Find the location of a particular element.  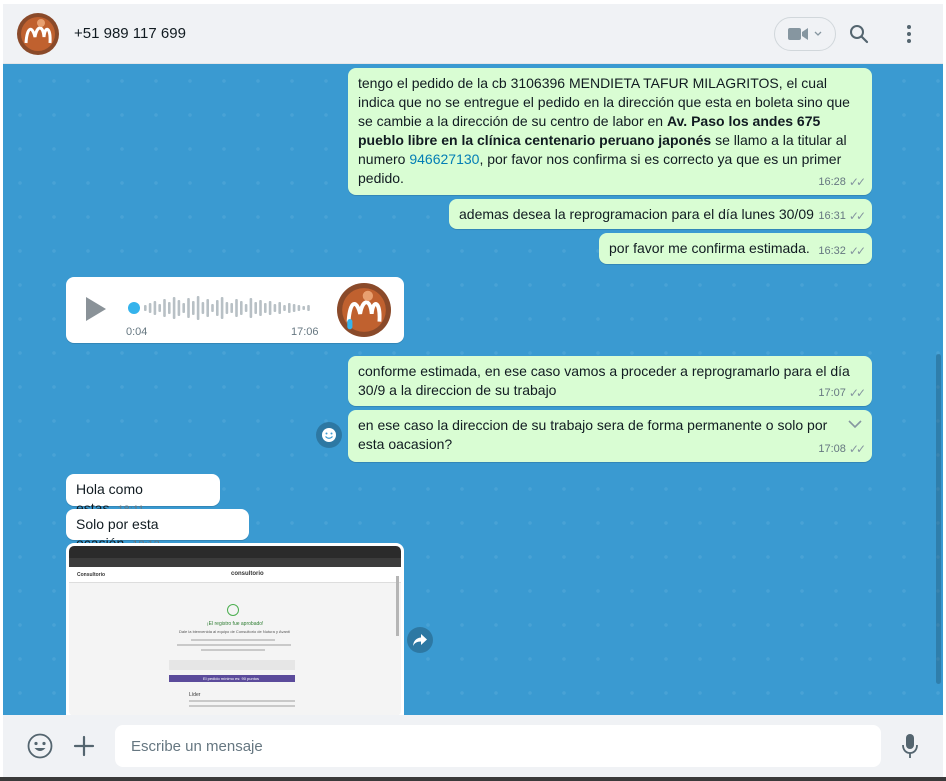

smiley-icon is located at coordinates (329, 435).